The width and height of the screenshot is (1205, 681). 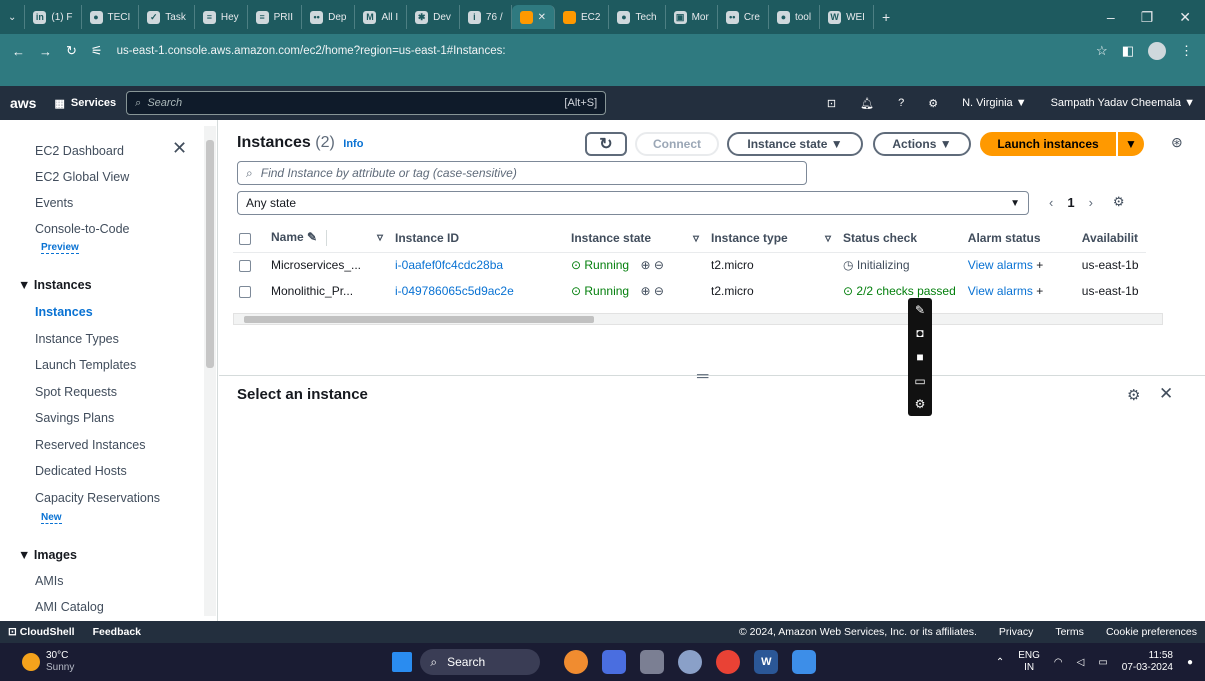 I want to click on account-menu: Sampath Yadav Cheemala ▼, so click(x=1123, y=103).